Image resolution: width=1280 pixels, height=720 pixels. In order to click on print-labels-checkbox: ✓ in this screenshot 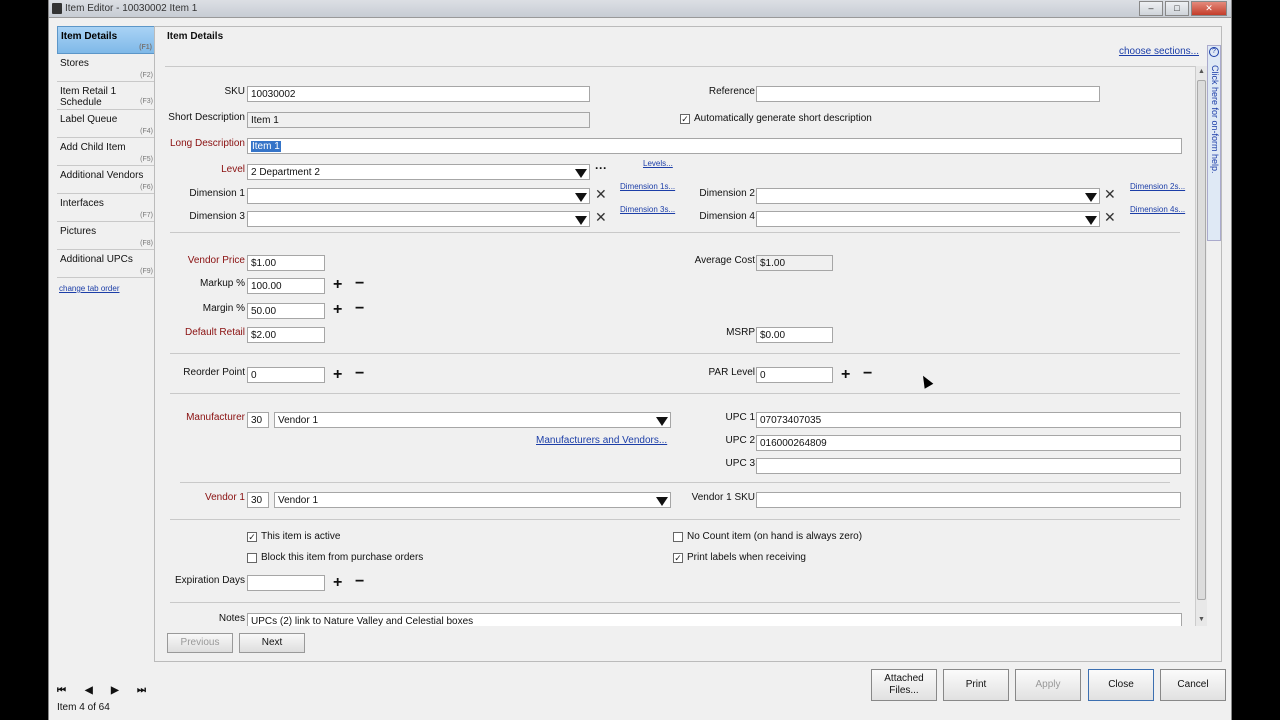, I will do `click(678, 558)`.